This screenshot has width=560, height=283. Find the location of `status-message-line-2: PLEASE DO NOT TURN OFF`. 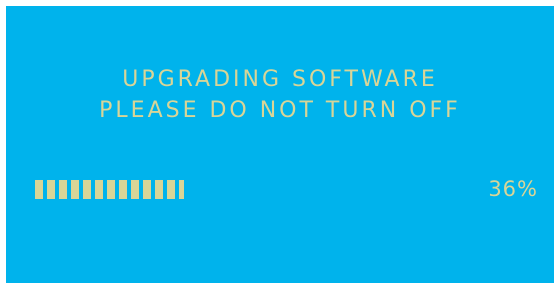

status-message-line-2: PLEASE DO NOT TURN OFF is located at coordinates (280, 110).